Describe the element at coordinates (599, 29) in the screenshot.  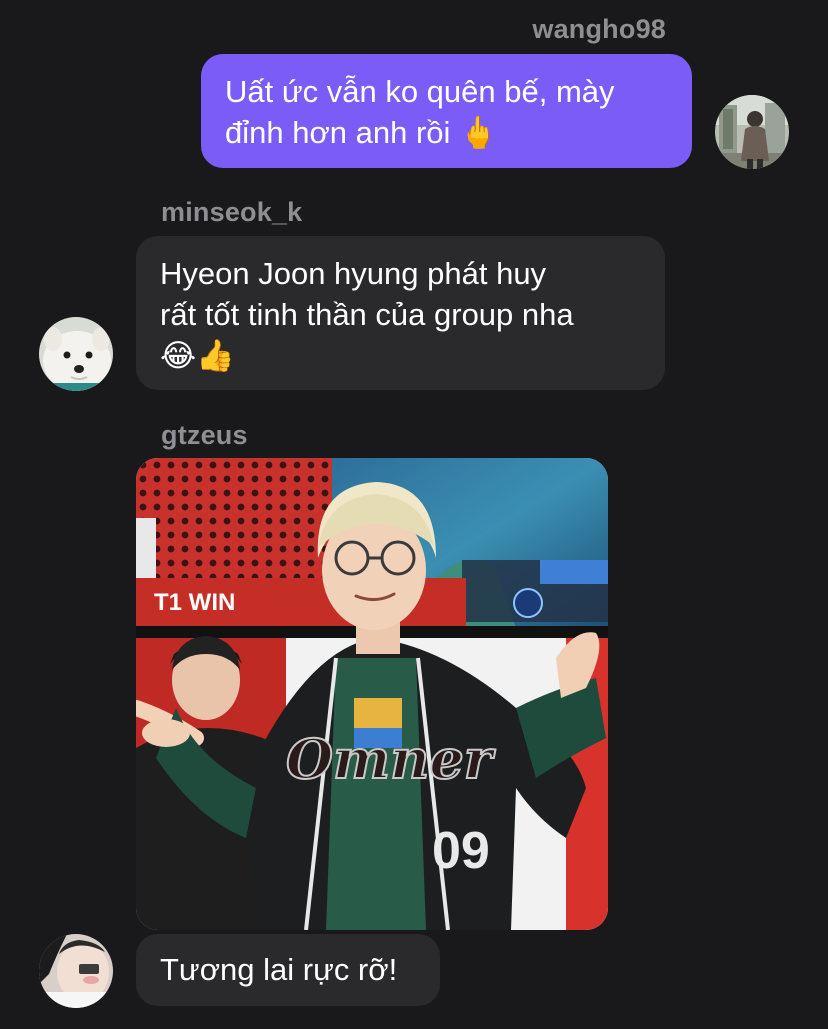
I see `sender-name: wangho98` at that location.